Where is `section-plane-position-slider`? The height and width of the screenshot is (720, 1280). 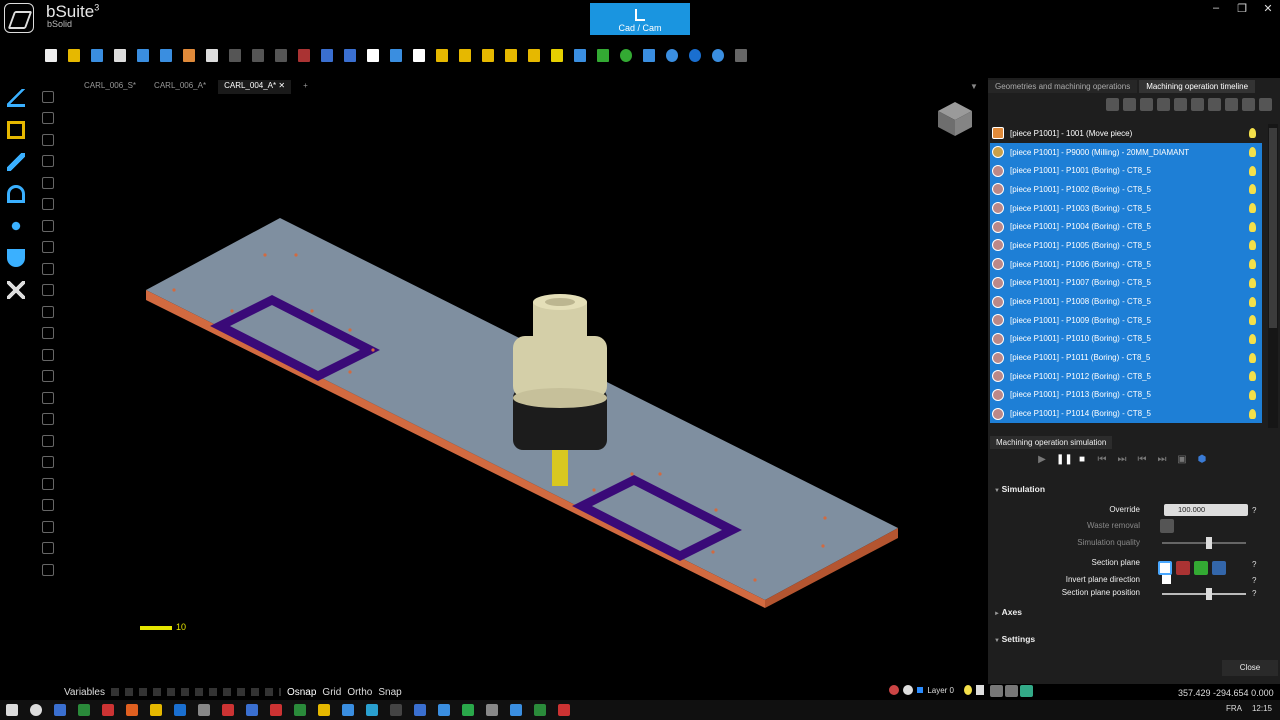 section-plane-position-slider is located at coordinates (1204, 594).